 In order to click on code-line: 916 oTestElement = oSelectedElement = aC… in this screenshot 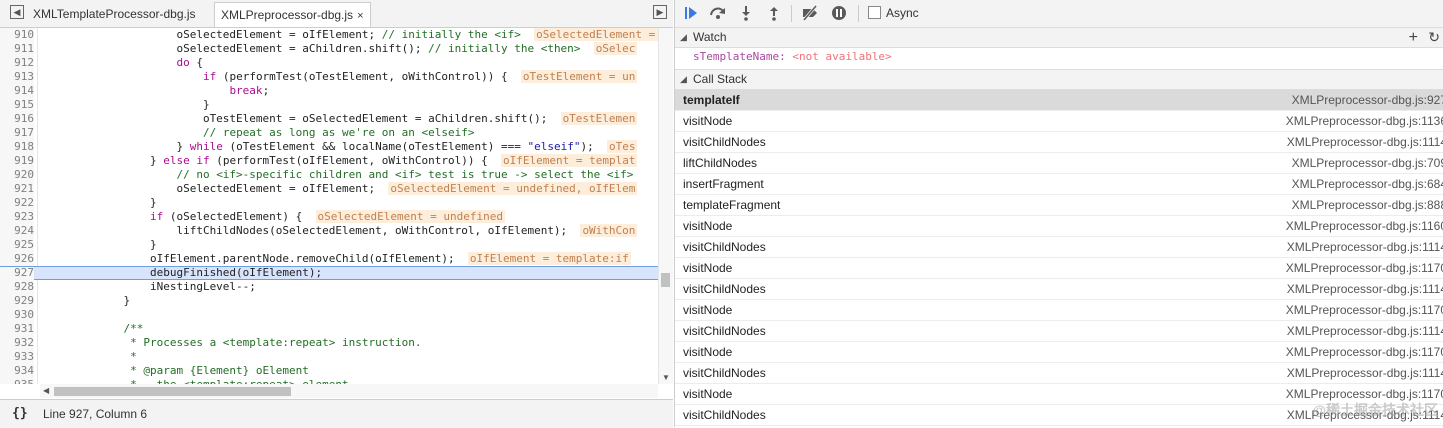, I will do `click(329, 119)`.